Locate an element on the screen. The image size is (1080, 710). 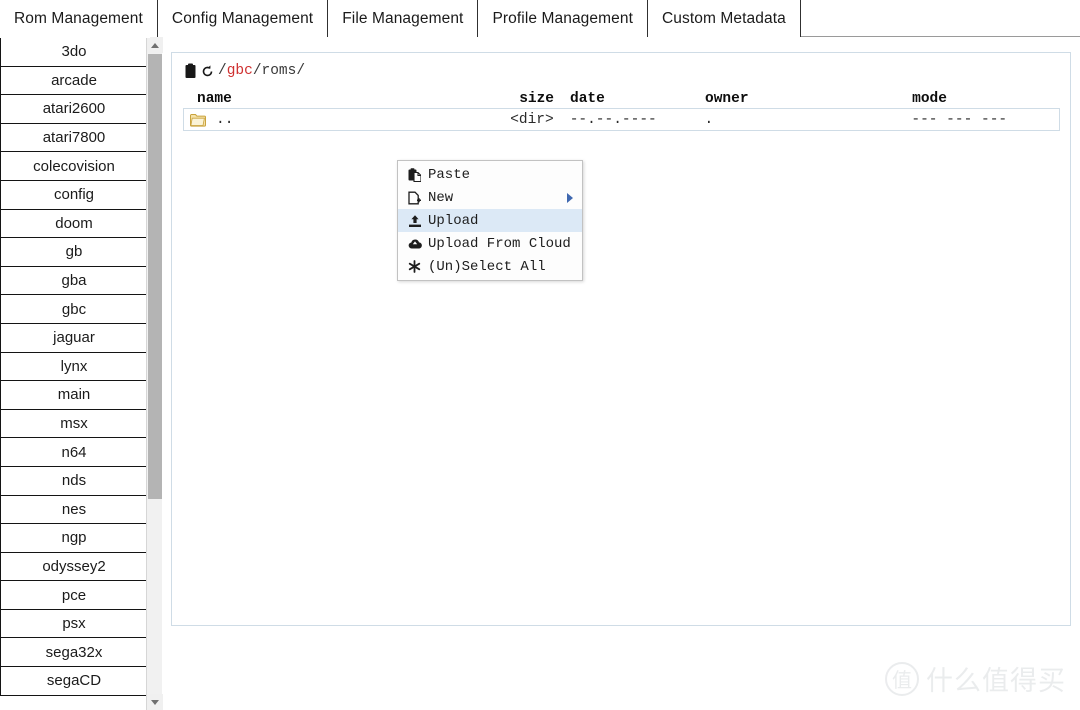
table-row: .. <dir> --.--.----. --- --- --- is located at coordinates (621, 120).